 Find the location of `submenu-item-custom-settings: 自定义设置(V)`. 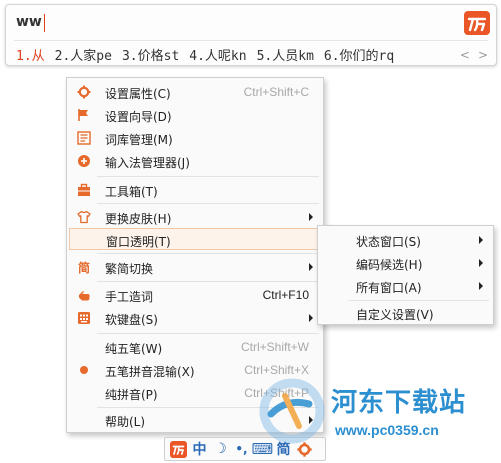

submenu-item-custom-settings: 自定义设置(V) is located at coordinates (405, 313).